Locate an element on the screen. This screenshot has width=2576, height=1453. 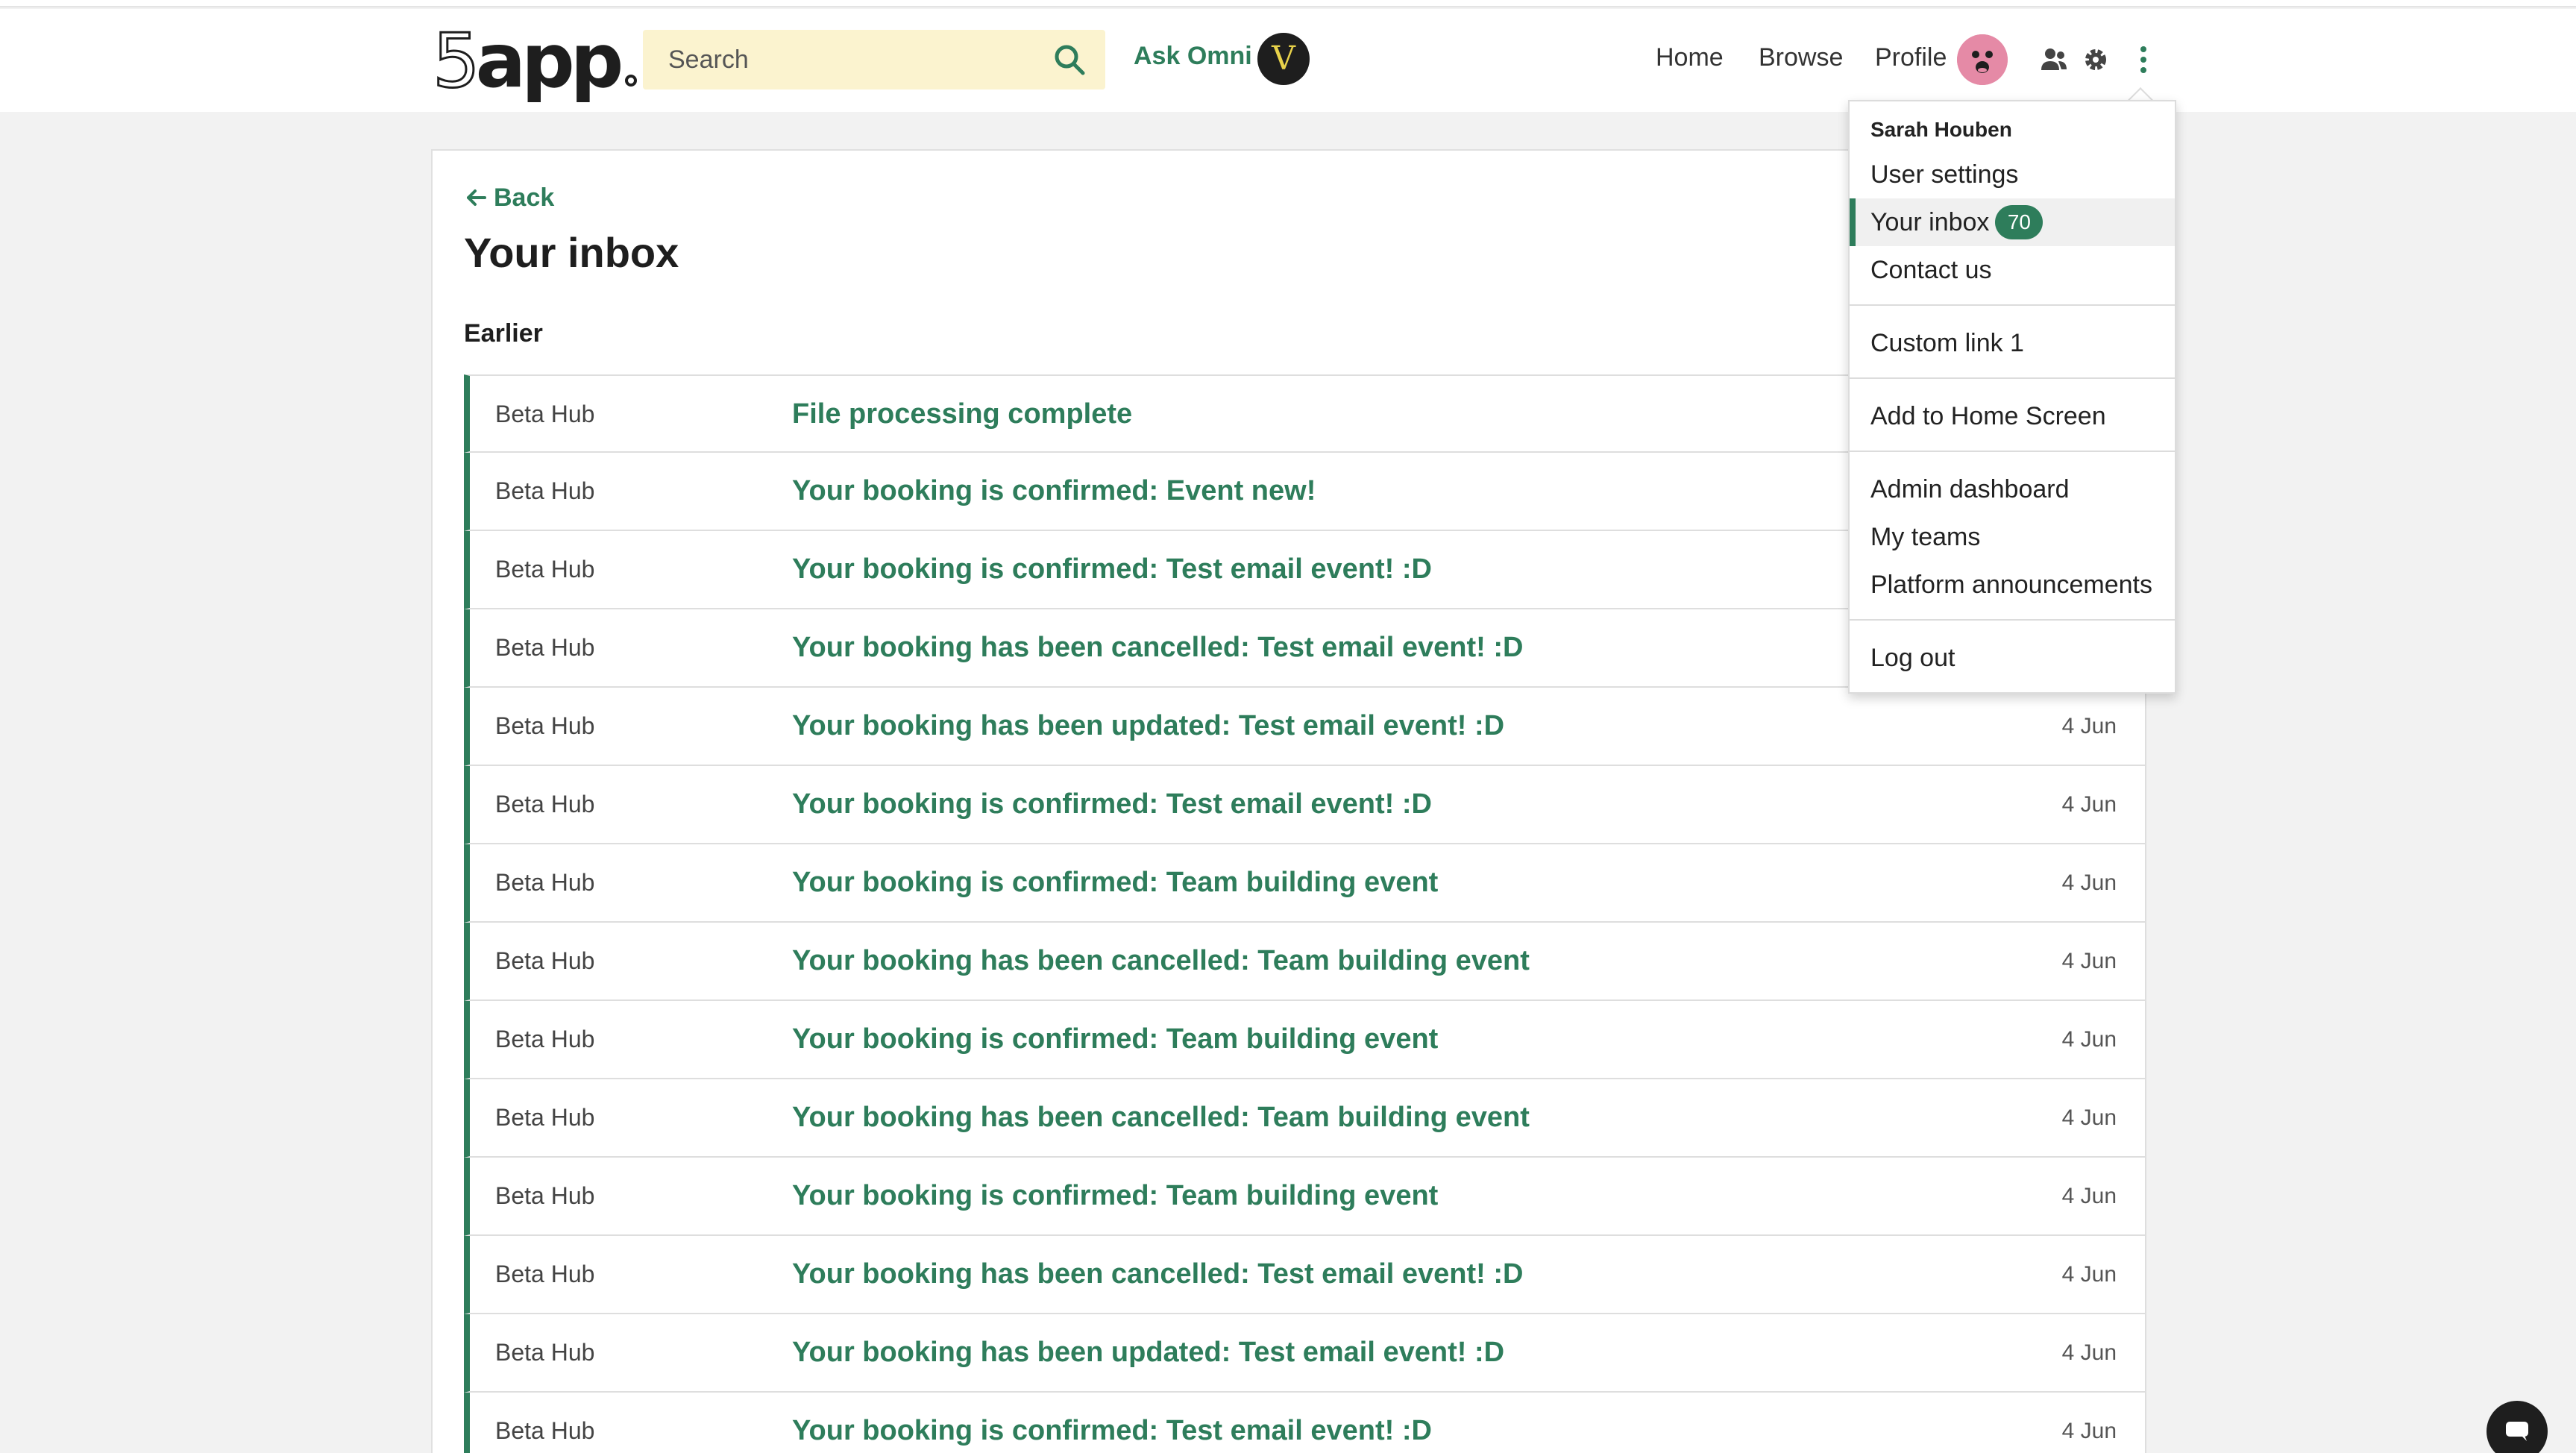
search-input is located at coordinates (847, 60).